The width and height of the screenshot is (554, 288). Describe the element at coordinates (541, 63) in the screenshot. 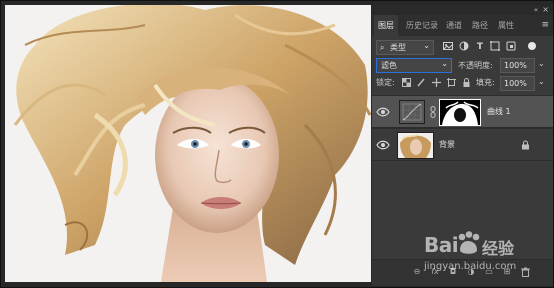

I see `opacity-dropdown-icon: ⌄` at that location.